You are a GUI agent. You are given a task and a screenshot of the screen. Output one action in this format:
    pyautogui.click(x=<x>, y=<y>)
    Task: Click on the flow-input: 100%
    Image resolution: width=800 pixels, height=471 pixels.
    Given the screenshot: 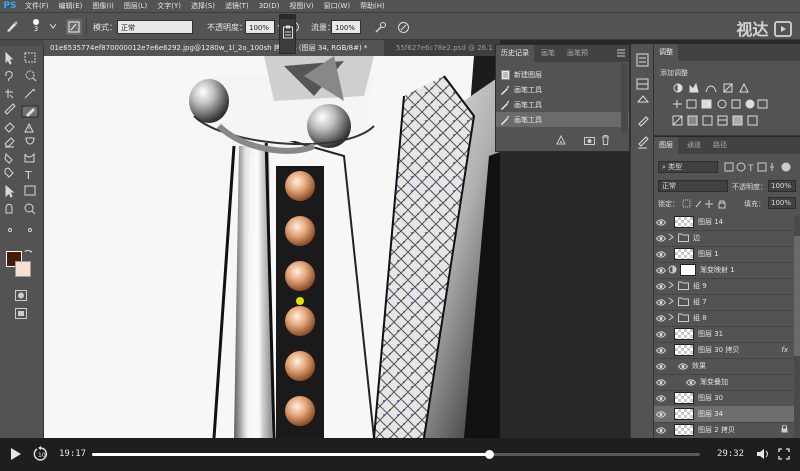 What is the action you would take?
    pyautogui.click(x=346, y=27)
    